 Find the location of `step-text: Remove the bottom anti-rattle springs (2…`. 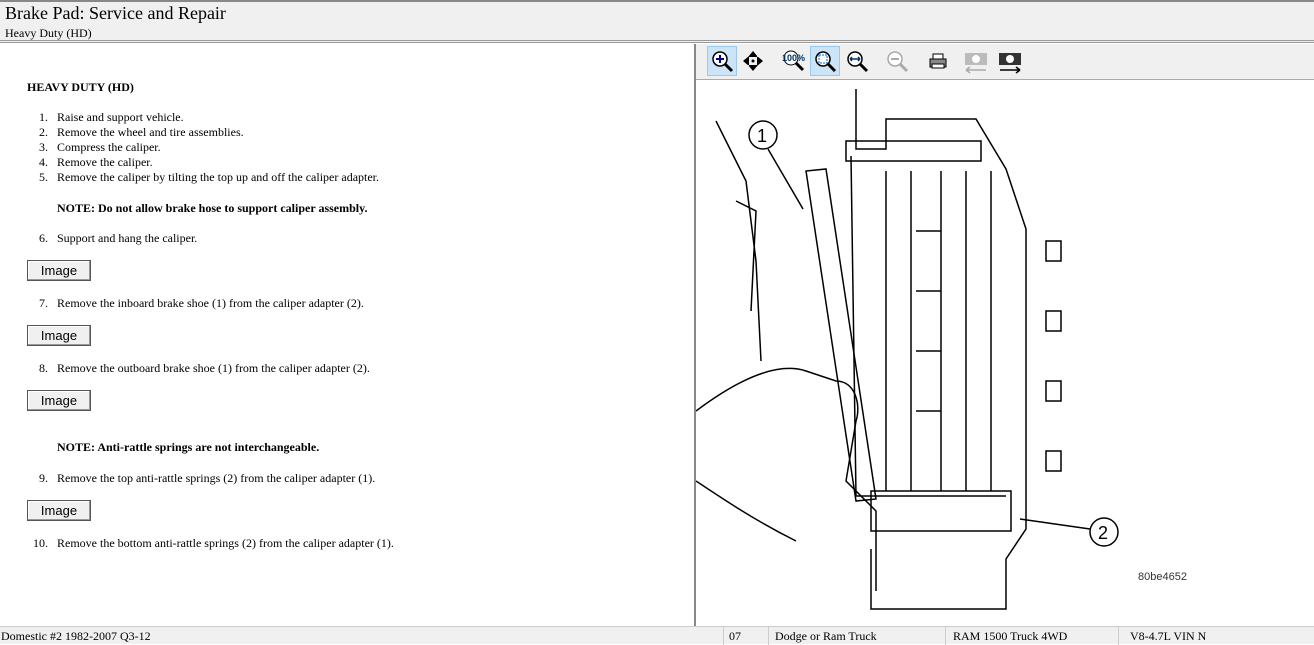

step-text: Remove the bottom anti-rattle springs (2… is located at coordinates (225, 543).